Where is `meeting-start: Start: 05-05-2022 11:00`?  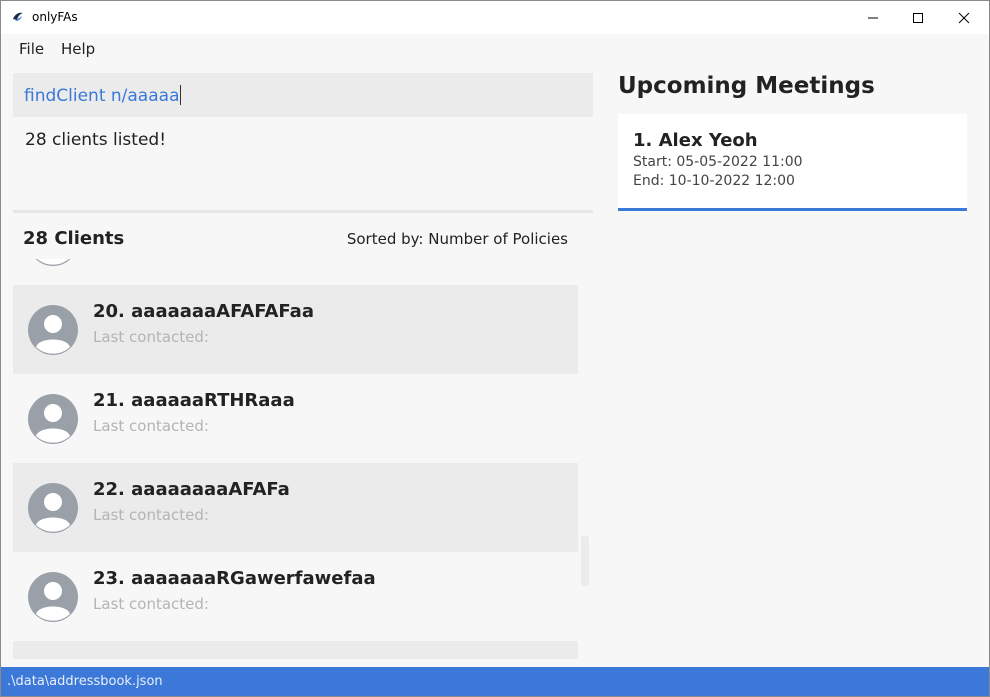
meeting-start: Start: 05-05-2022 11:00 is located at coordinates (718, 162).